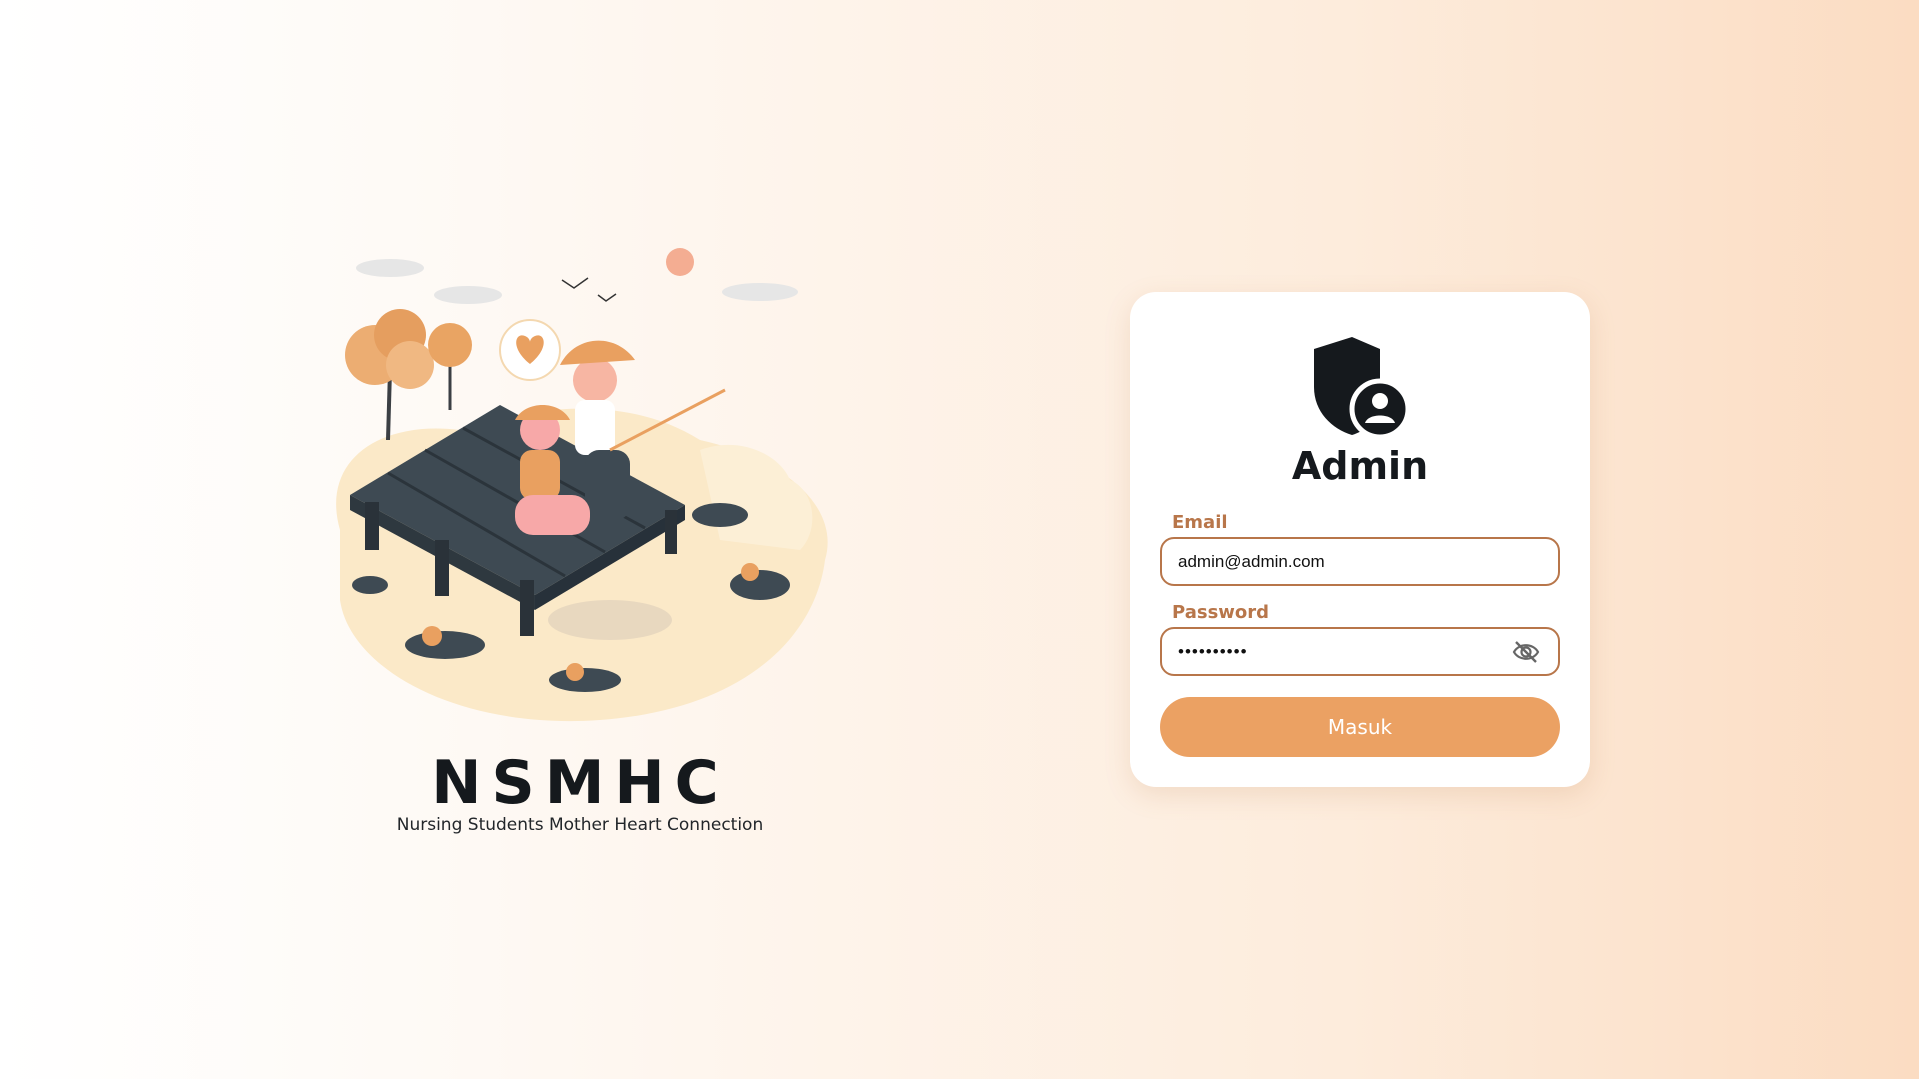 The height and width of the screenshot is (1079, 1919). I want to click on tree, so click(450, 345).